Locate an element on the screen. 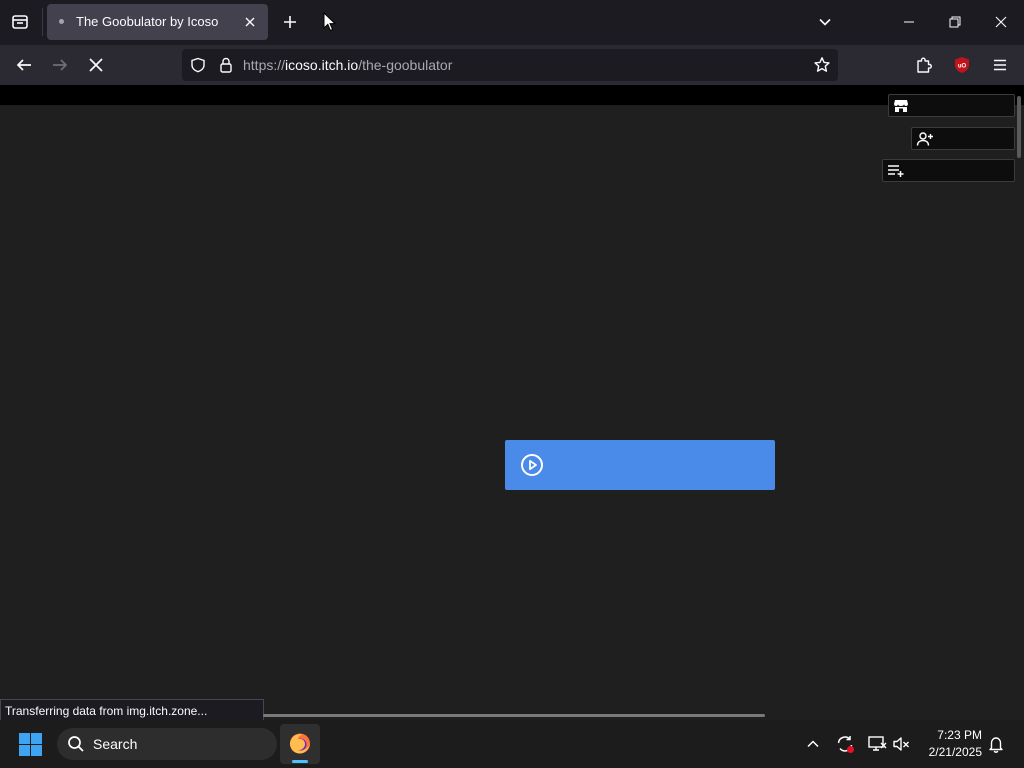 The height and width of the screenshot is (768, 1024). network-button is located at coordinates (877, 744).